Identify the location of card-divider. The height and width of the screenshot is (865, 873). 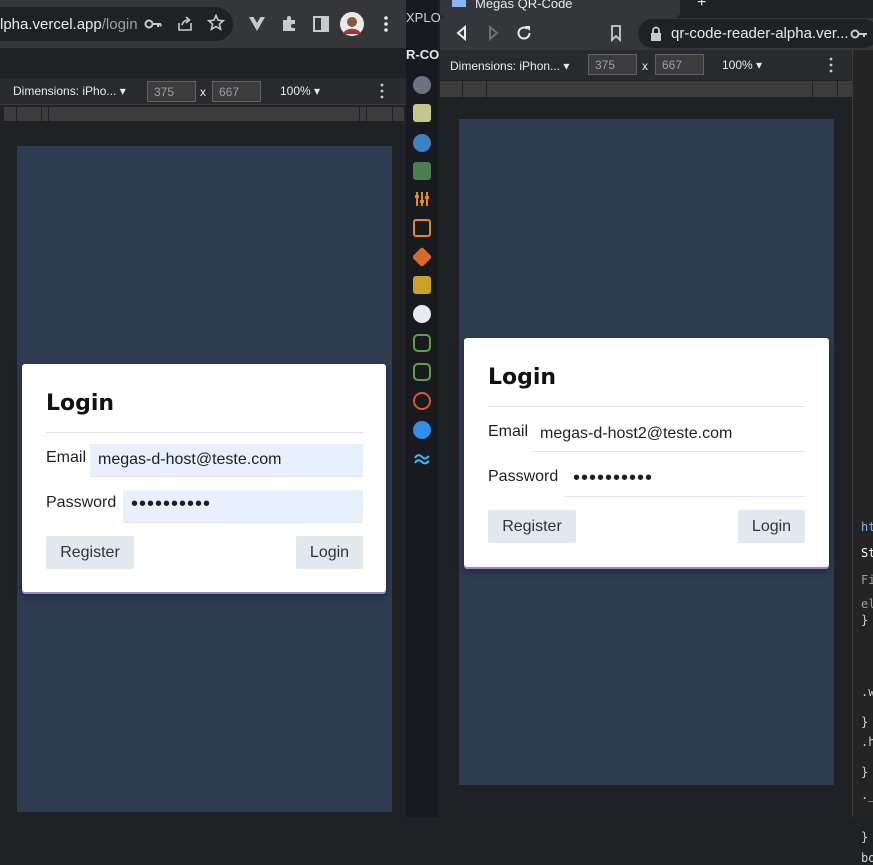
(204, 432).